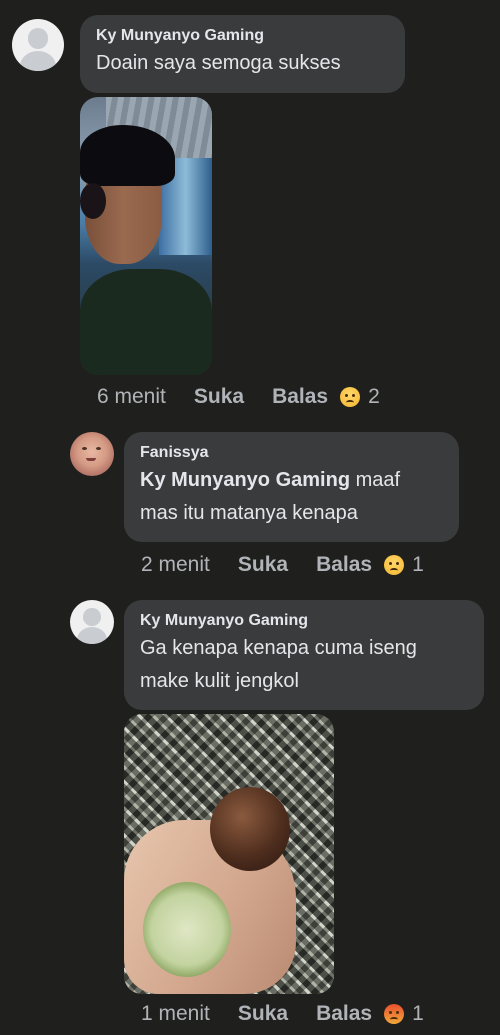  What do you see at coordinates (219, 681) in the screenshot?
I see `comment-text-line2: make kulit jengkol` at bounding box center [219, 681].